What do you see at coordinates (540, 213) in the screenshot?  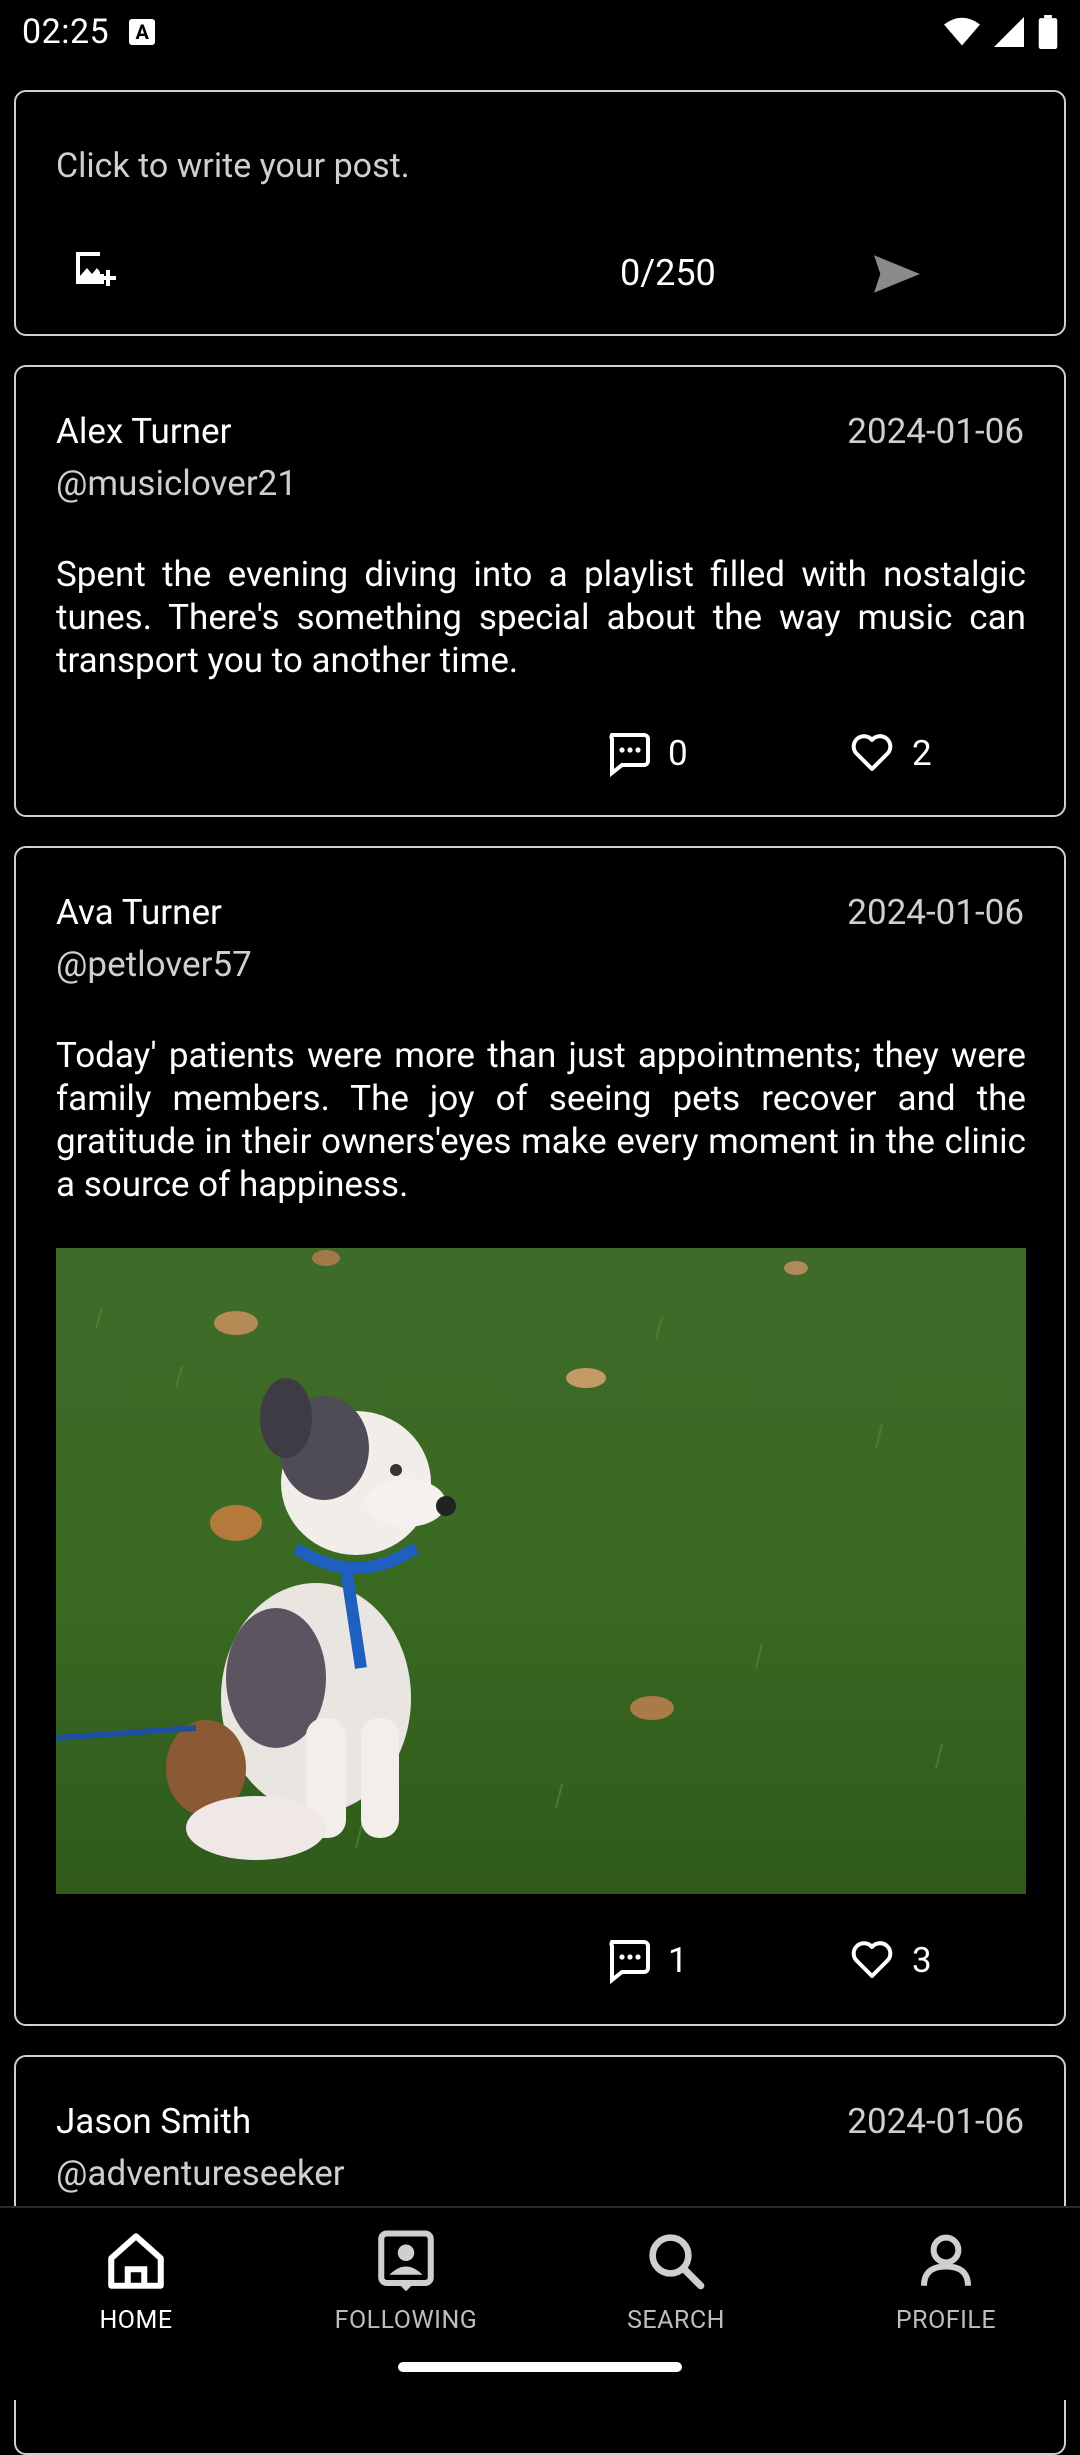 I see `post-composer: Click to write your post. 0/250` at bounding box center [540, 213].